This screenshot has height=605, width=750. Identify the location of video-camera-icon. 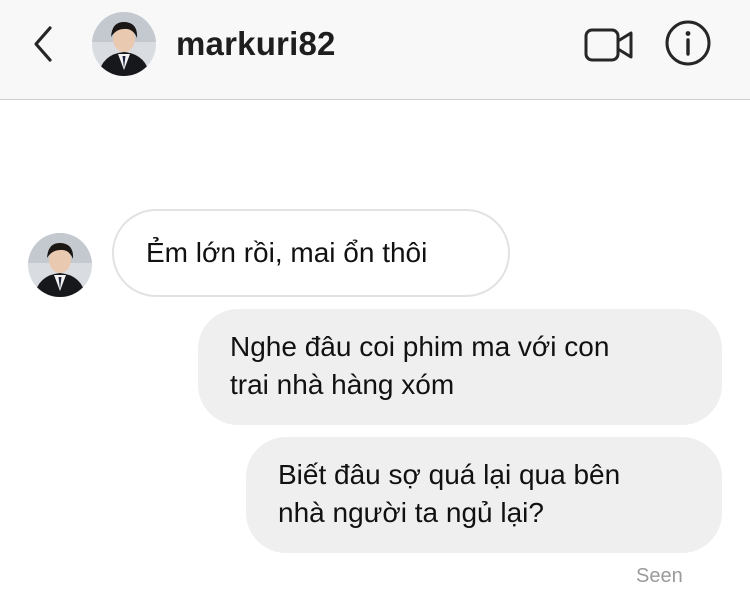
(608, 45).